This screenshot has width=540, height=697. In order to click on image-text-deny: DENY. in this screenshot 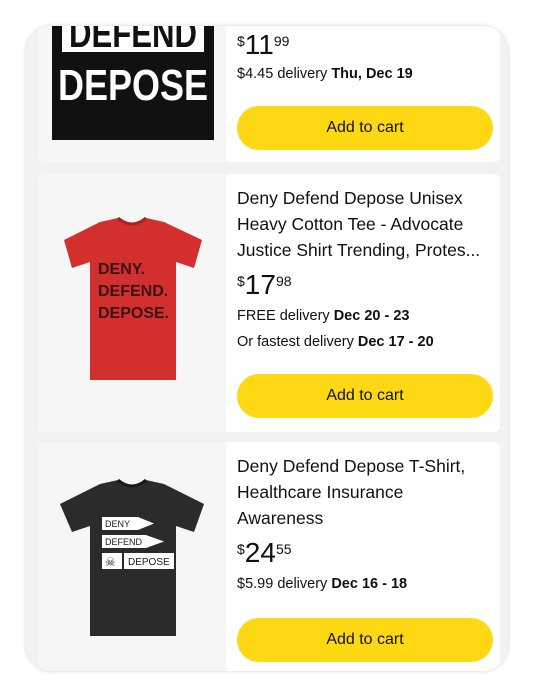, I will do `click(121, 269)`.